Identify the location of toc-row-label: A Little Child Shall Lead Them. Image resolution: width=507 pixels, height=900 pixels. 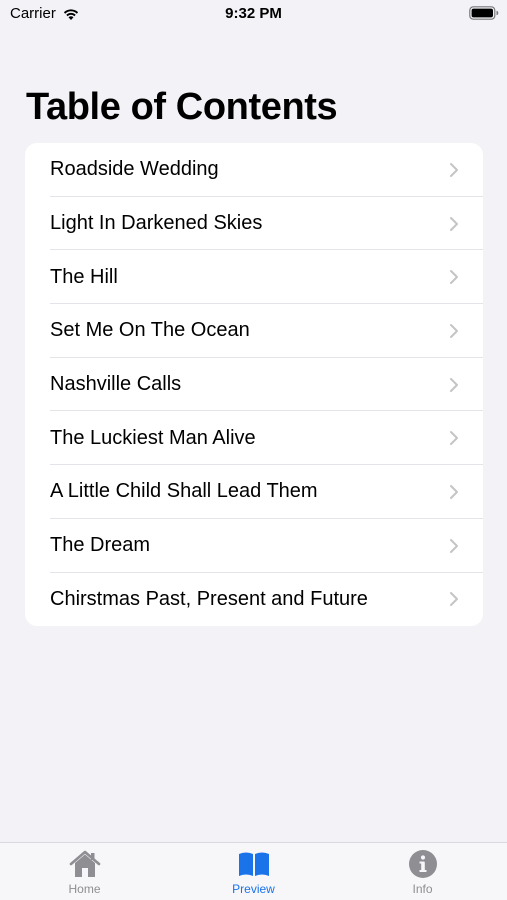
(184, 491).